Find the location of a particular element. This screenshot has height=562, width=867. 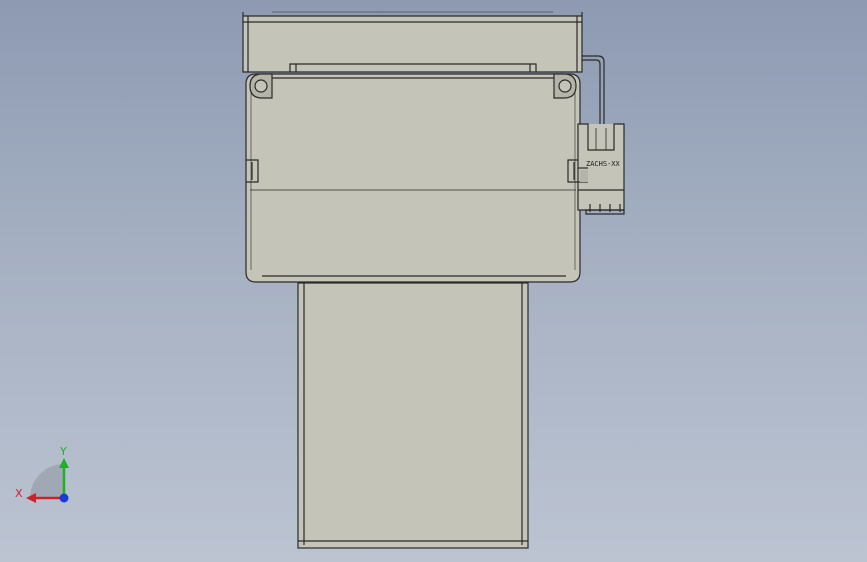

y-axis-arrow-icon is located at coordinates (64, 463).